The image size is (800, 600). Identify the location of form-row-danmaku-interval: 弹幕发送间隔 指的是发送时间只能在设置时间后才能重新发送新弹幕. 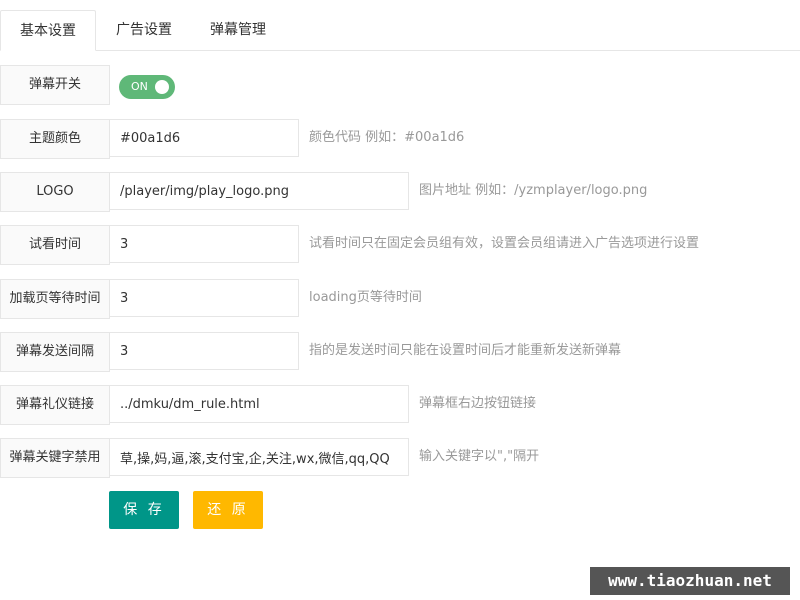
(400, 352).